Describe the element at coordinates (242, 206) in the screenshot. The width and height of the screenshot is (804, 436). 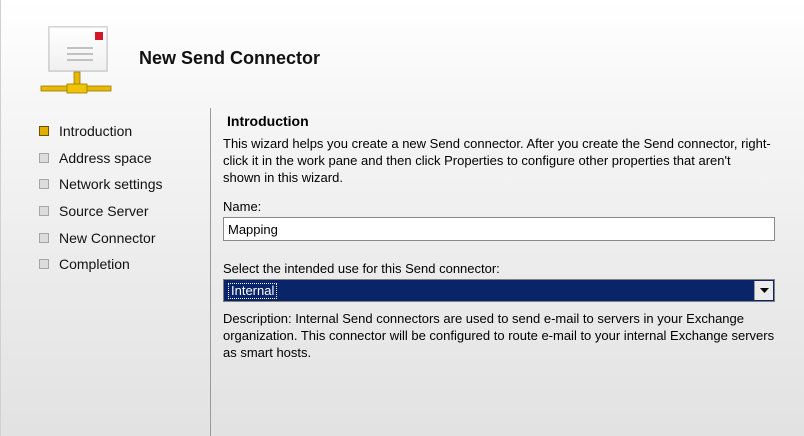
I see `name-label: Name:` at that location.